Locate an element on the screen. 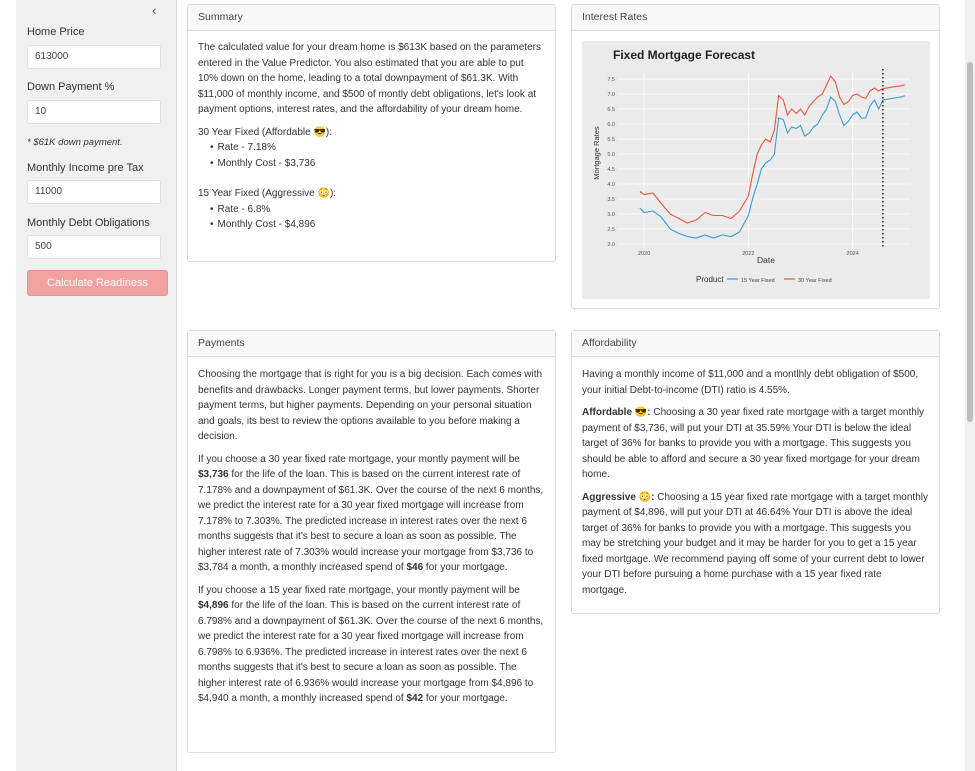 Image resolution: width=975 pixels, height=771 pixels. y-tick-label: 5.0 is located at coordinates (611, 155).